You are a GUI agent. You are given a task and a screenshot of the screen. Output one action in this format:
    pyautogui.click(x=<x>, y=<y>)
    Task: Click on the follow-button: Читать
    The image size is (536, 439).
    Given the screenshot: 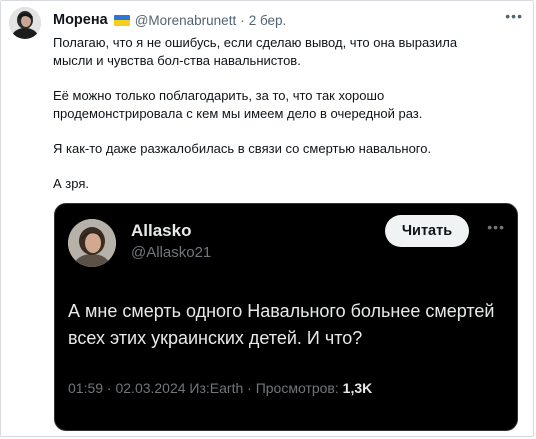 What is the action you would take?
    pyautogui.click(x=427, y=231)
    